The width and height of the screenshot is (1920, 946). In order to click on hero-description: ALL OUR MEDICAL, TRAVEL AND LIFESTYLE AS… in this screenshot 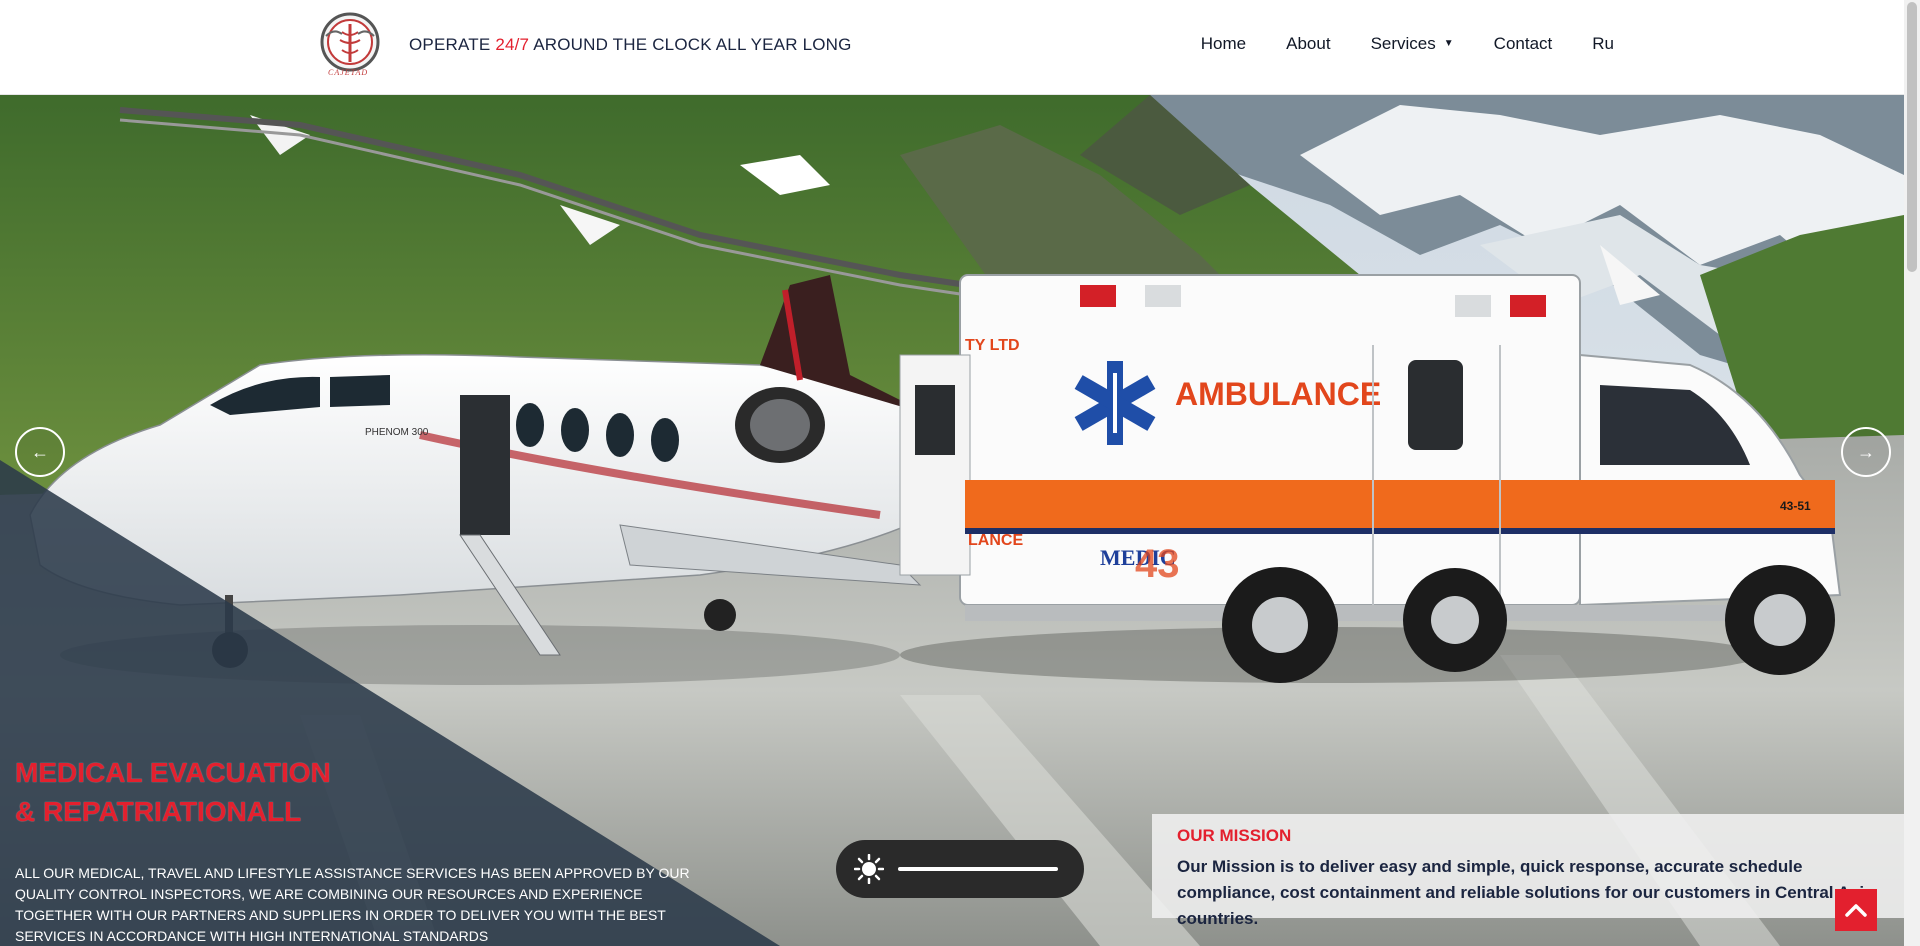, I will do `click(352, 904)`.